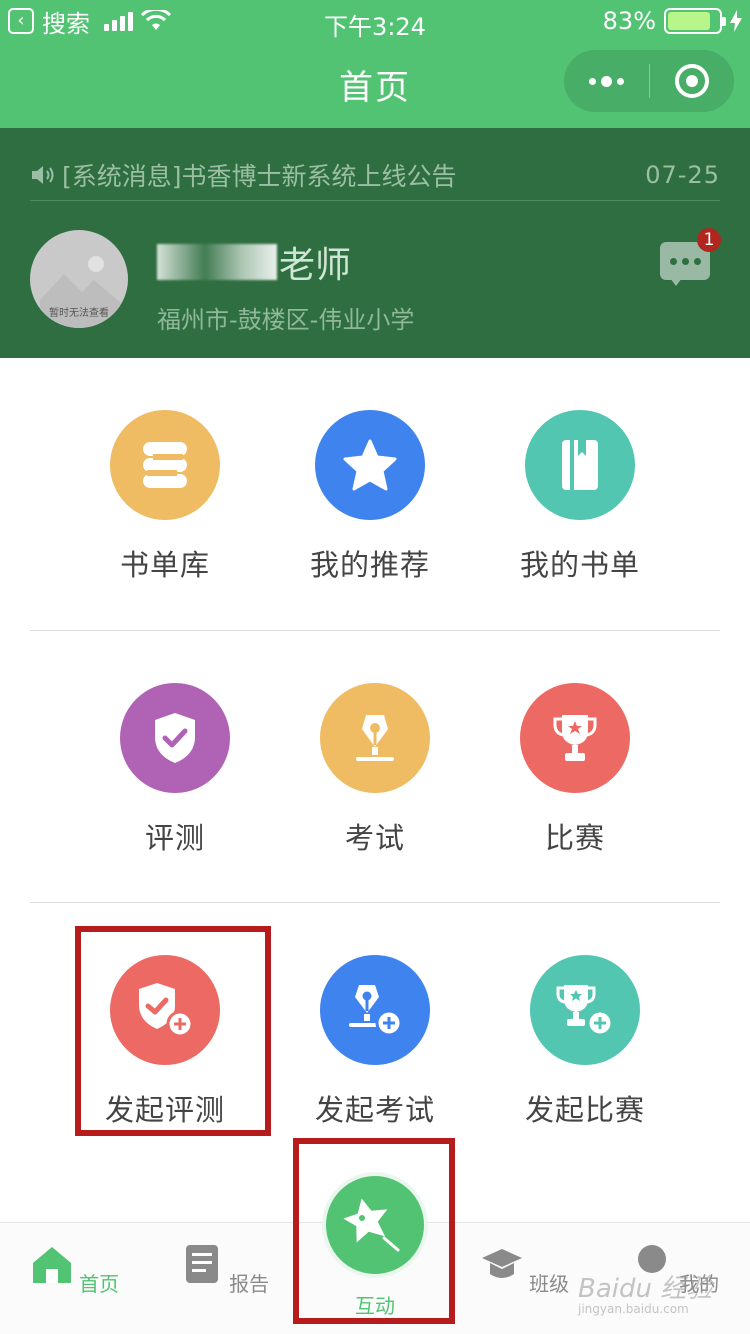 The image size is (750, 1334). I want to click on highlight-start-assessment, so click(173, 1031).